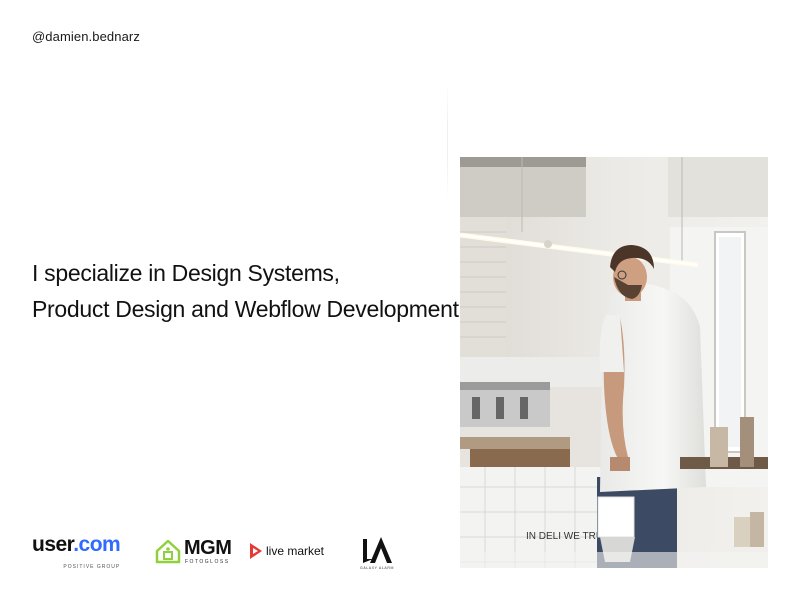 The image size is (800, 600). What do you see at coordinates (168, 551) in the screenshot?
I see `mgm-house-icon` at bounding box center [168, 551].